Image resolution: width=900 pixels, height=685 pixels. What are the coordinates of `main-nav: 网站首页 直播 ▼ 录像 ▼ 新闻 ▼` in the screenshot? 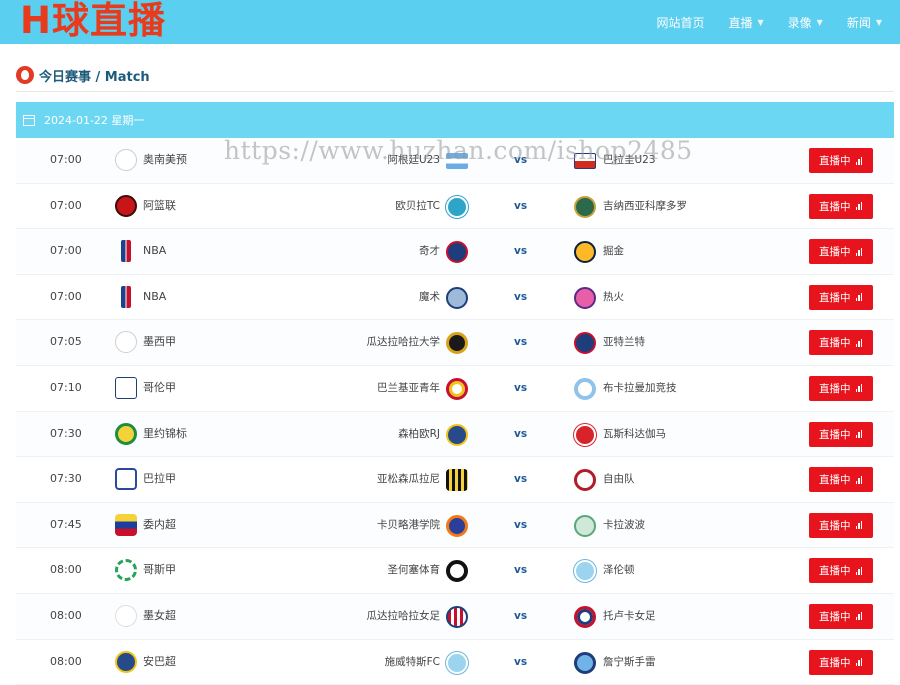 It's located at (757, 22).